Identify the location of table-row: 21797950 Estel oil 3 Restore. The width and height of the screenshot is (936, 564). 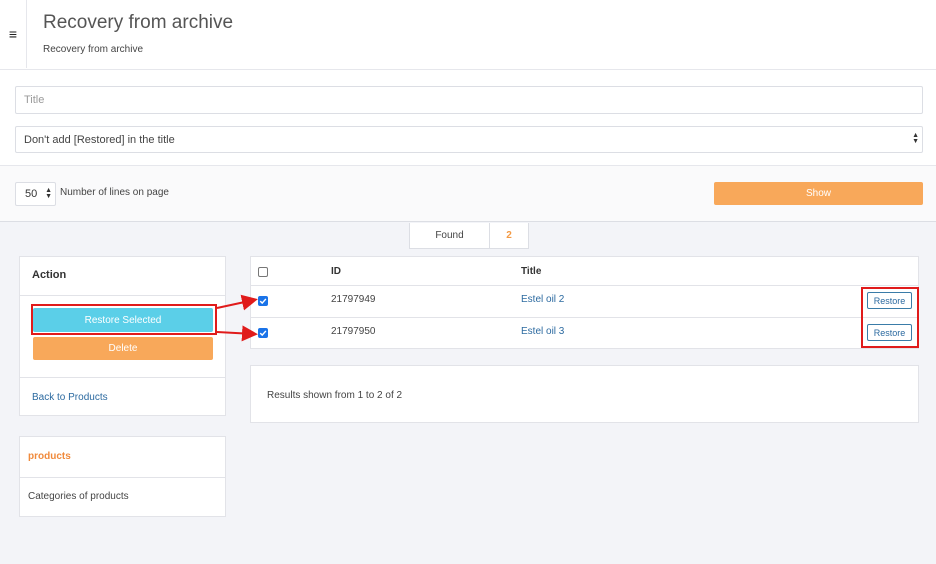
(584, 334).